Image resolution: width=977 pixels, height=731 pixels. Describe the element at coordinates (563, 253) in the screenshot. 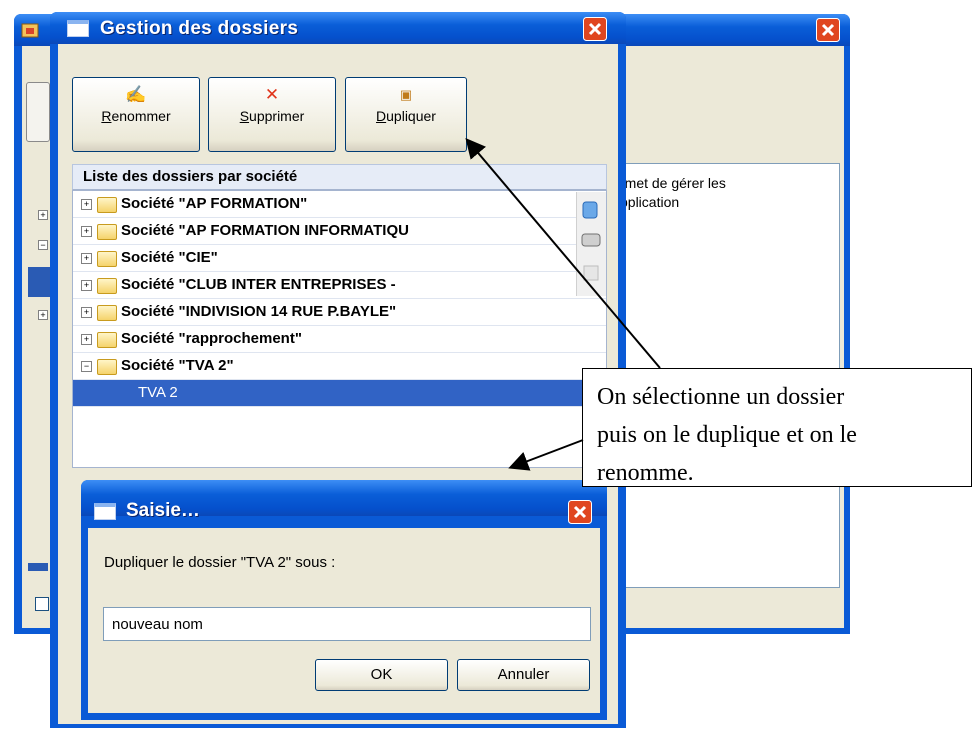

I see `arrow-to-duplicate` at that location.